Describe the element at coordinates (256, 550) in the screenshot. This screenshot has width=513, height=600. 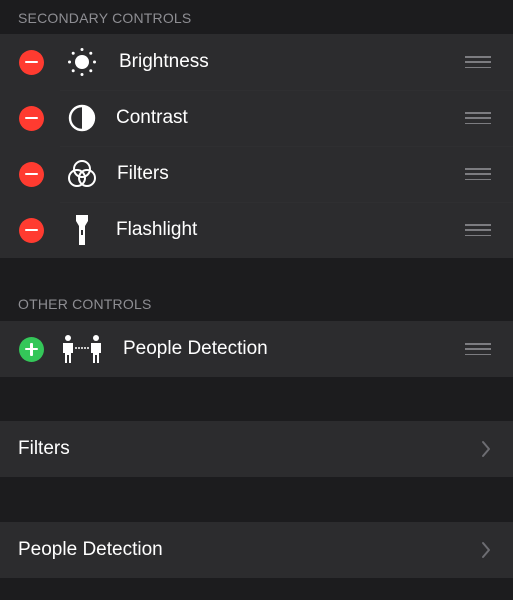
I see `nav-row-people-detection: People Detection` at that location.